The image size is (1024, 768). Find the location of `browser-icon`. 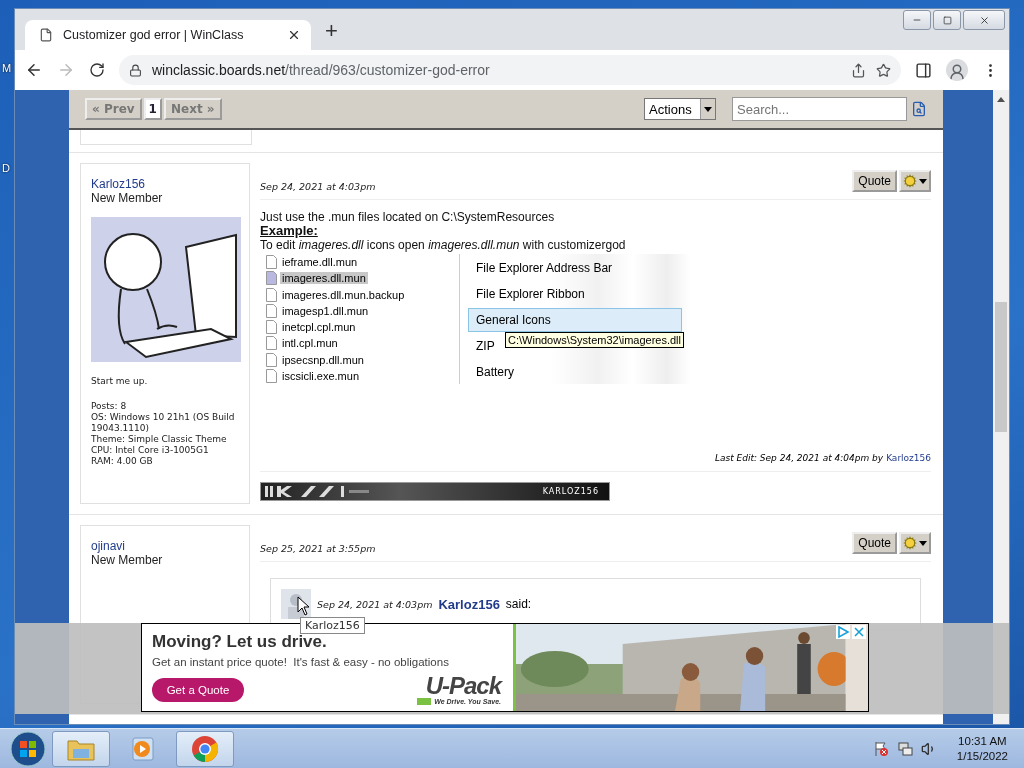

browser-icon is located at coordinates (205, 748).